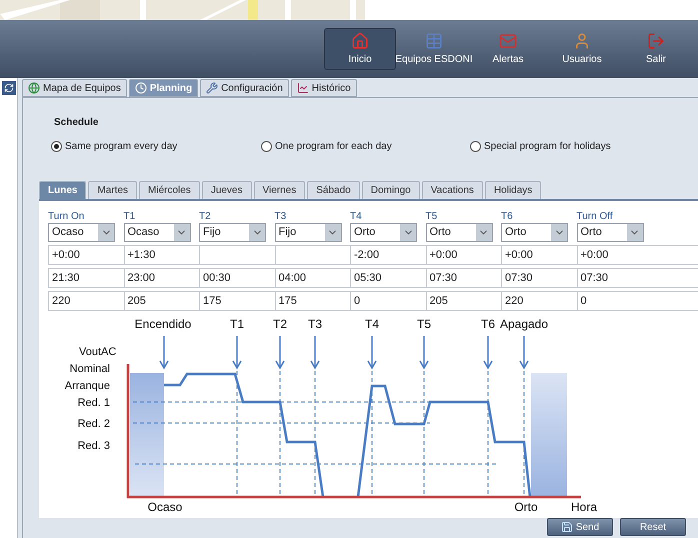 The image size is (698, 538). I want to click on marker-label: T5, so click(424, 324).